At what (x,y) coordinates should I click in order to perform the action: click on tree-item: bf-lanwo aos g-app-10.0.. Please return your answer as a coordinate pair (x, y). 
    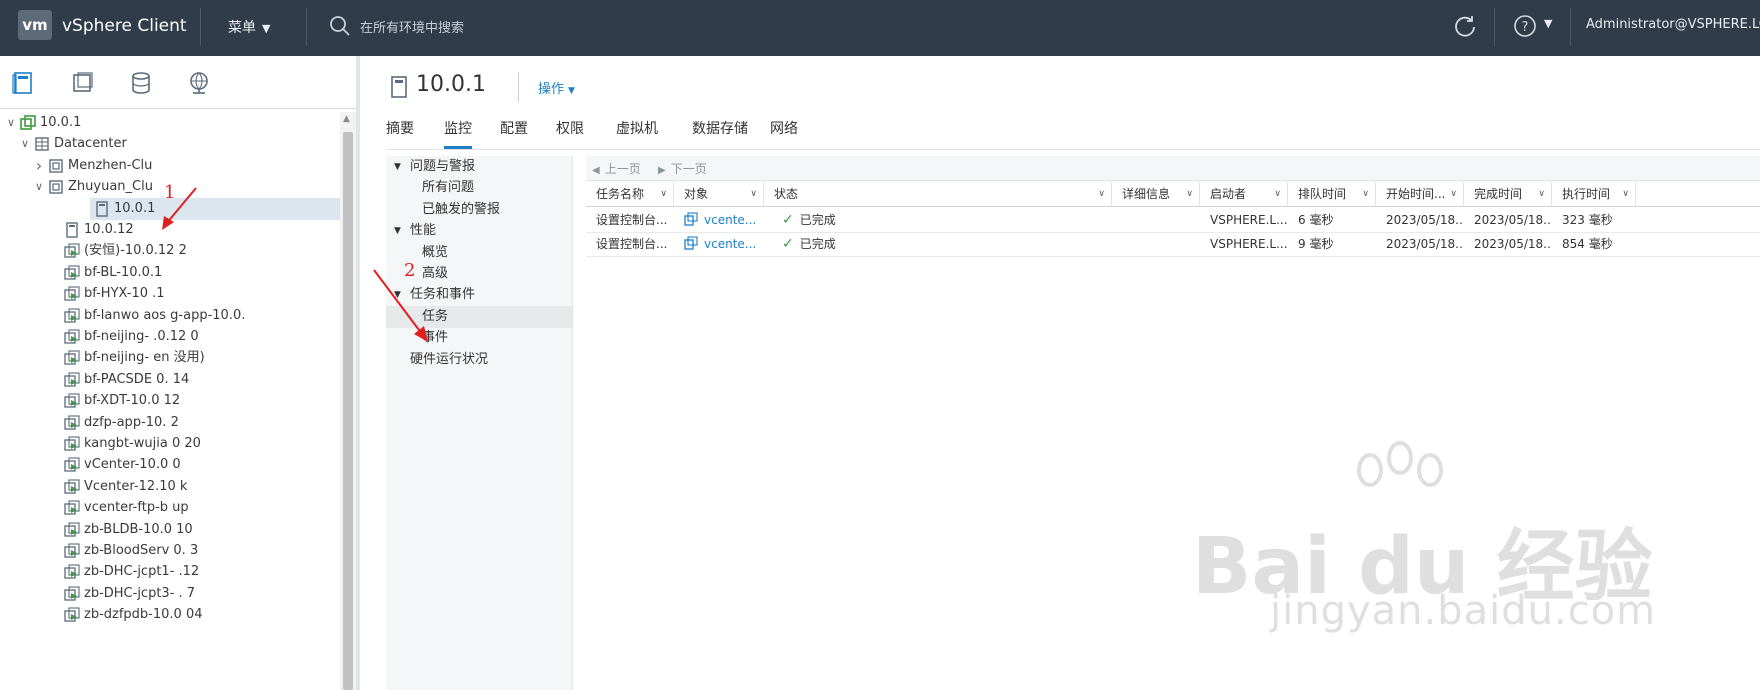
    Looking at the image, I should click on (170, 316).